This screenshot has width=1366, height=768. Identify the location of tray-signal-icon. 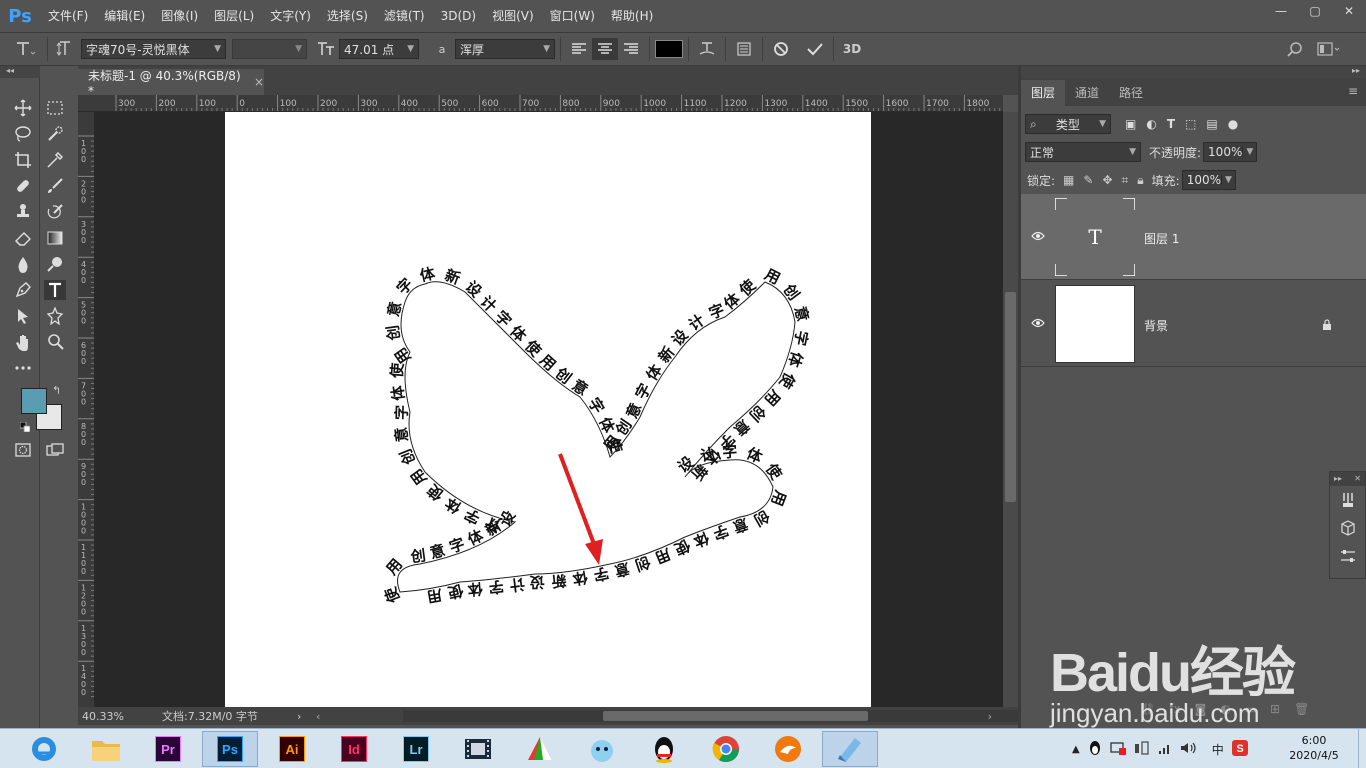
(1165, 749).